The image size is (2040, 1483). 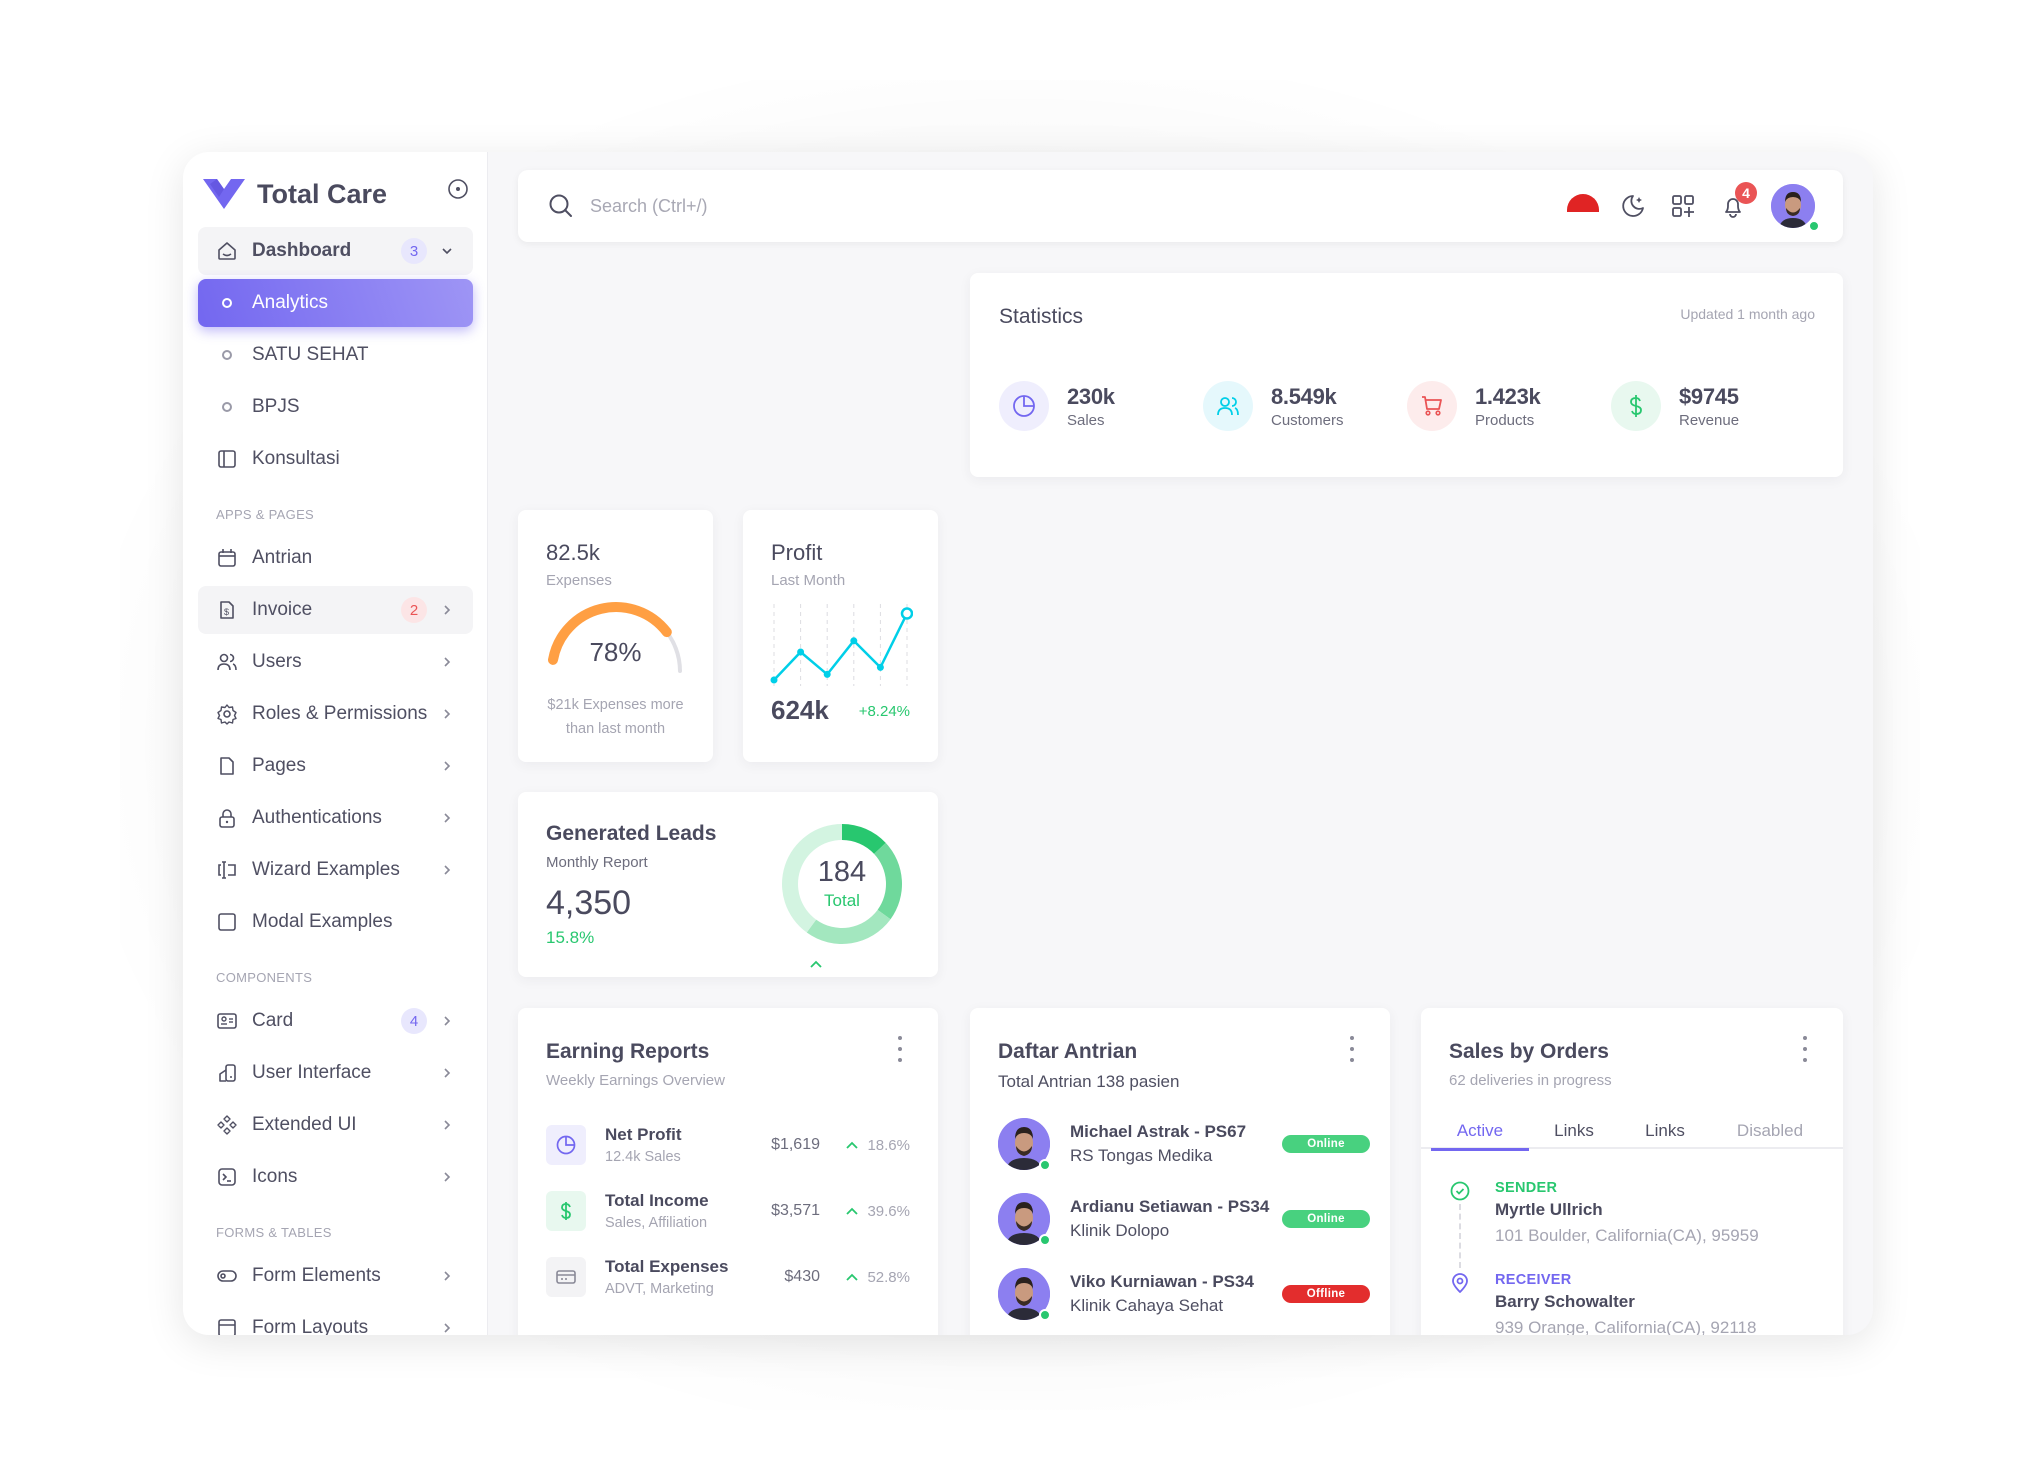 What do you see at coordinates (1480, 1132) in the screenshot?
I see `tab-active: Active` at bounding box center [1480, 1132].